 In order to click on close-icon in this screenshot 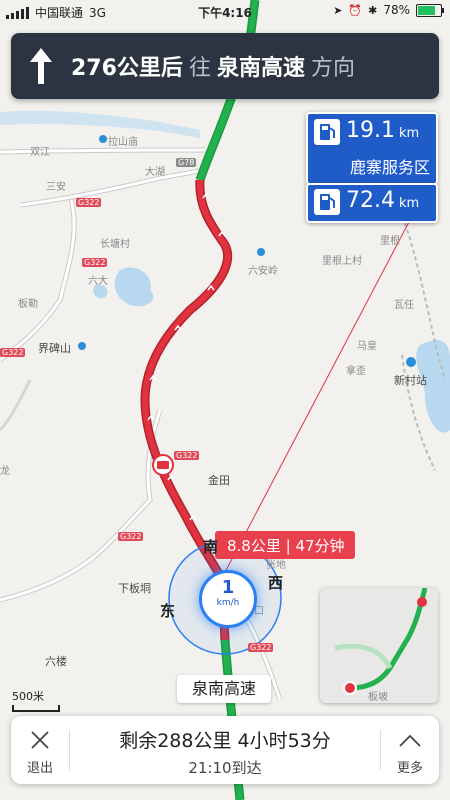, I will do `click(40, 740)`.